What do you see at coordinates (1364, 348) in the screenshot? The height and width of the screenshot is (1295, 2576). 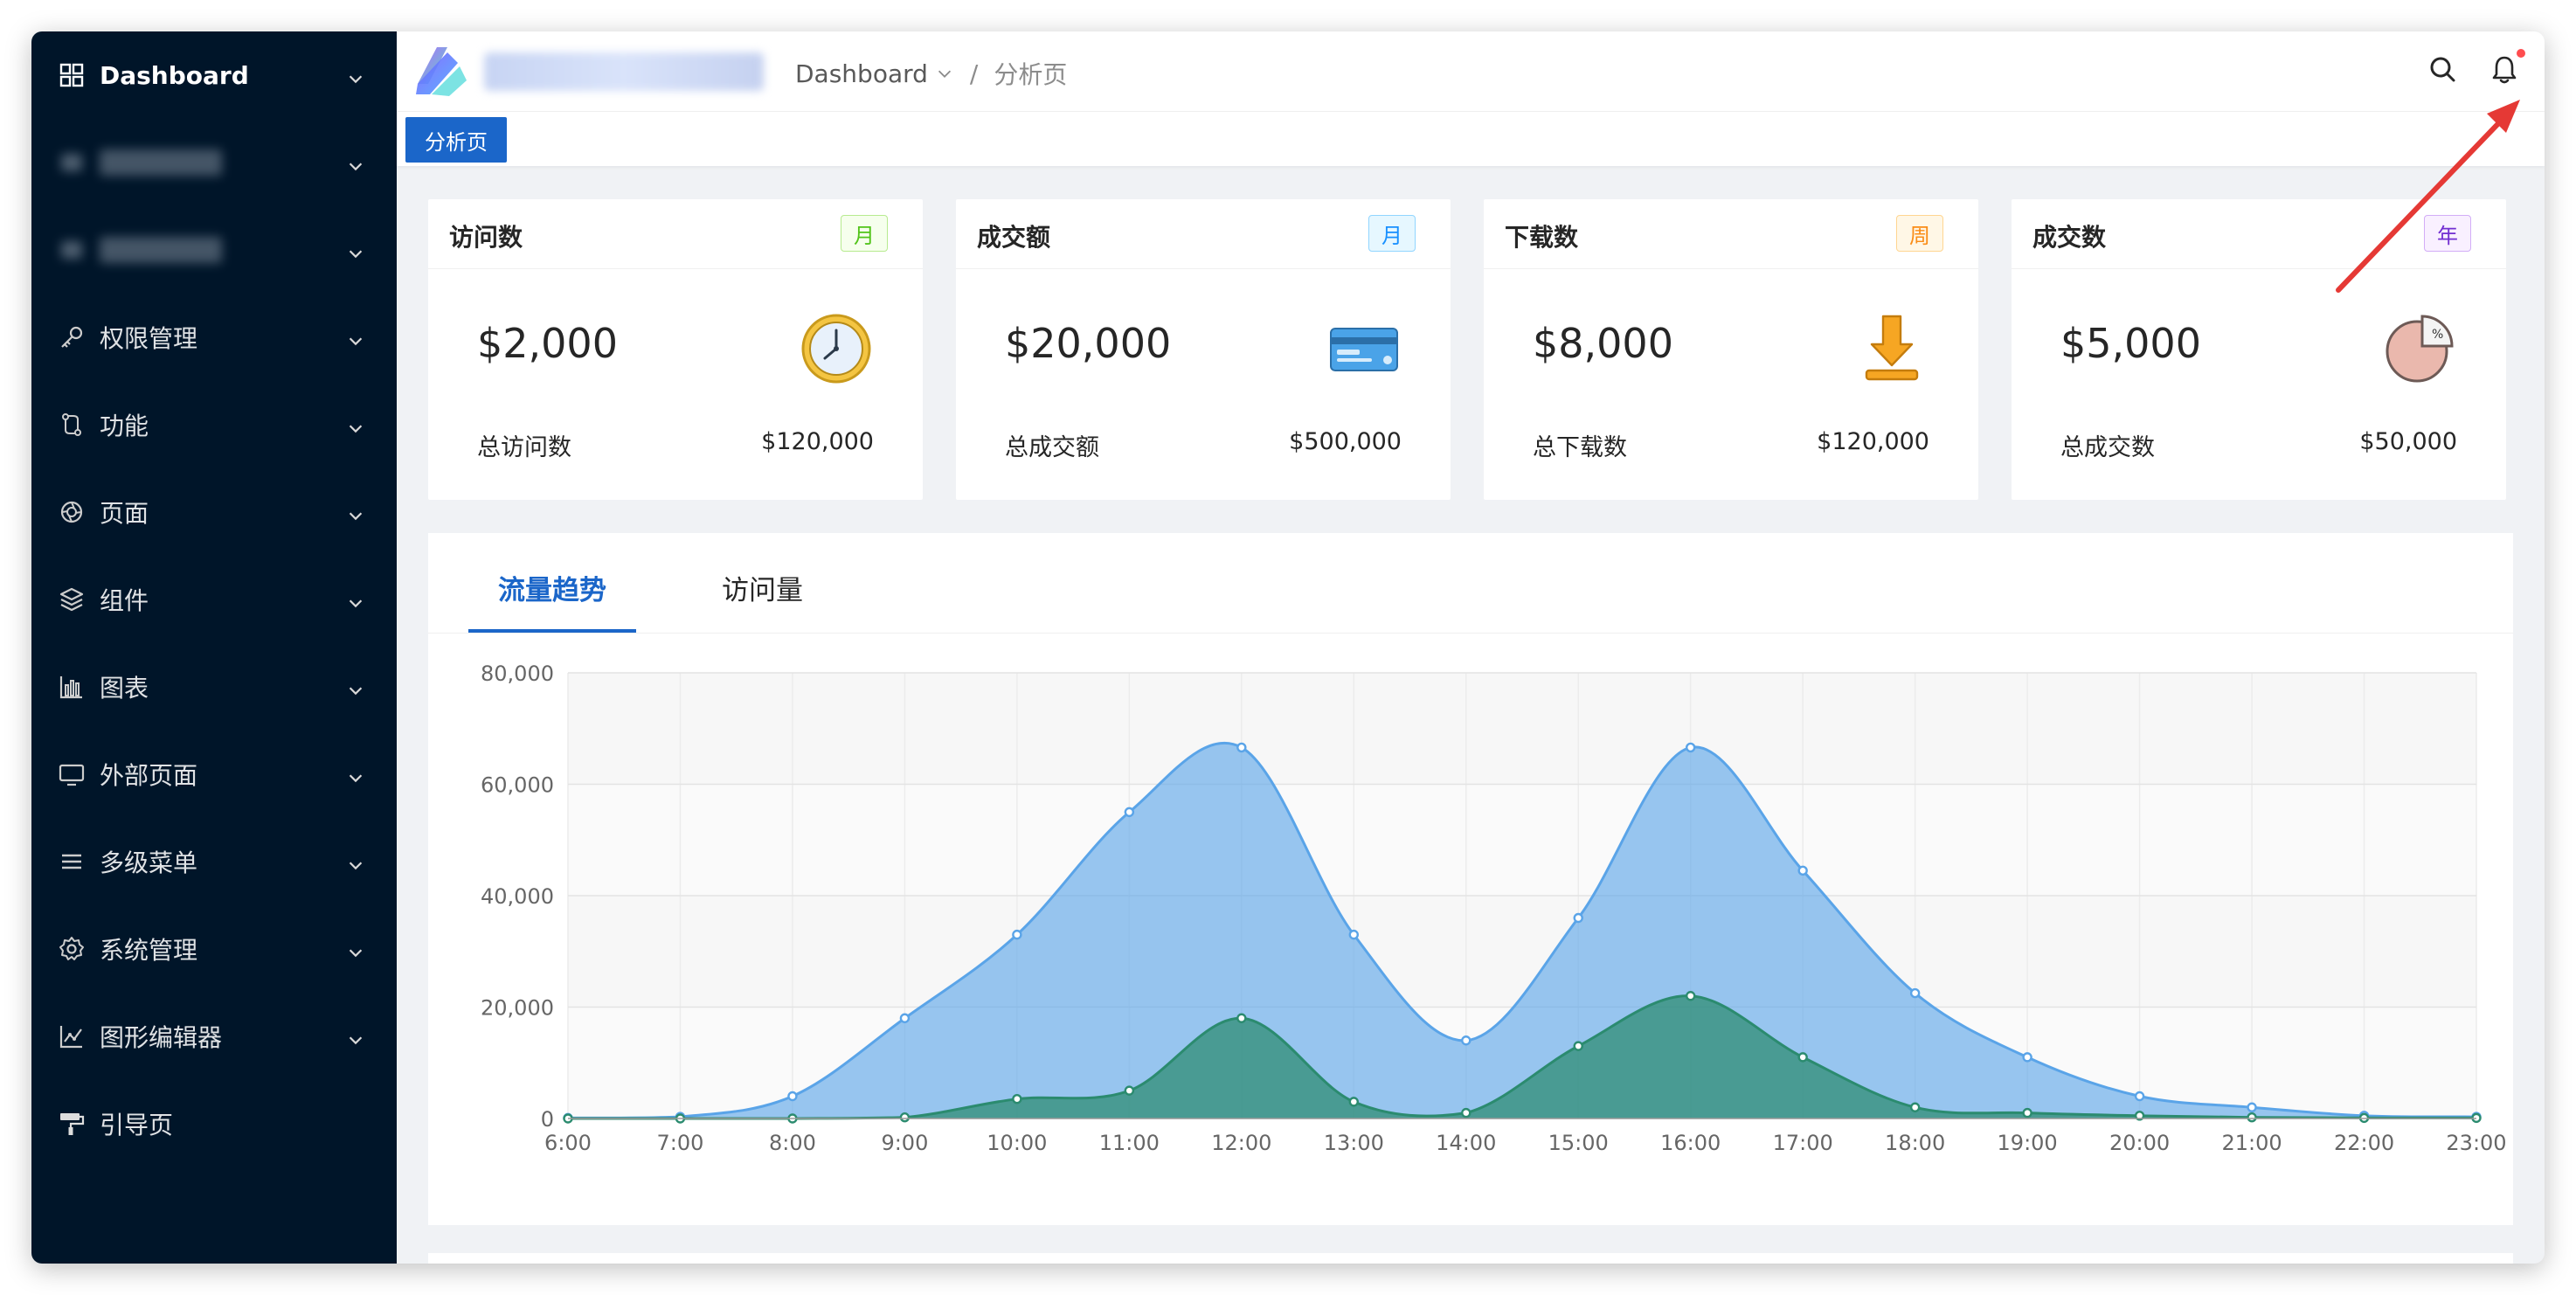 I see `credit-card-icon` at bounding box center [1364, 348].